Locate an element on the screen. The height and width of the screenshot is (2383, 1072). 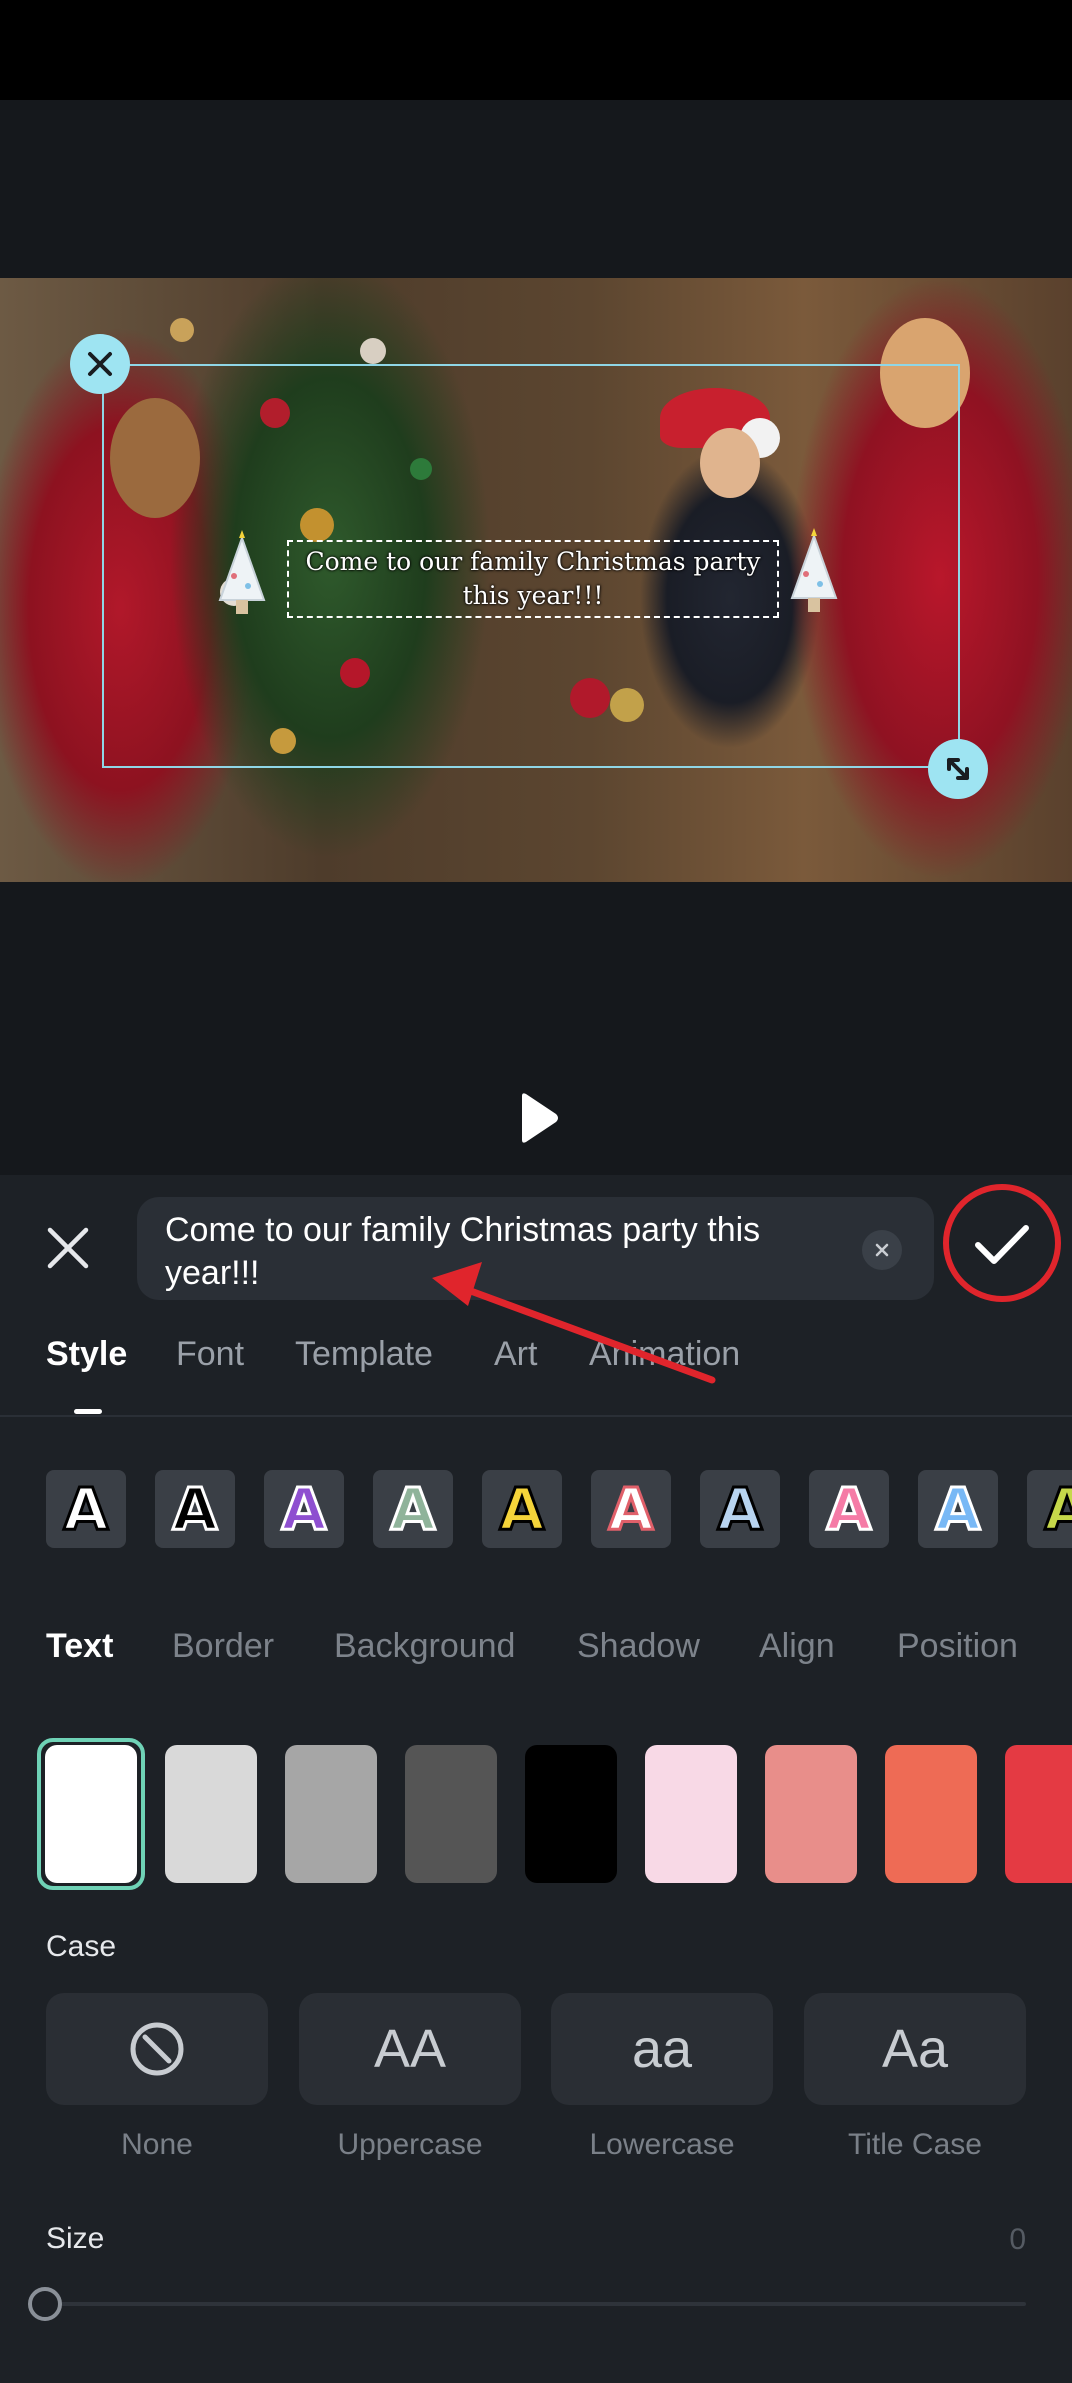
style-preset-5: A is located at coordinates (522, 1509).